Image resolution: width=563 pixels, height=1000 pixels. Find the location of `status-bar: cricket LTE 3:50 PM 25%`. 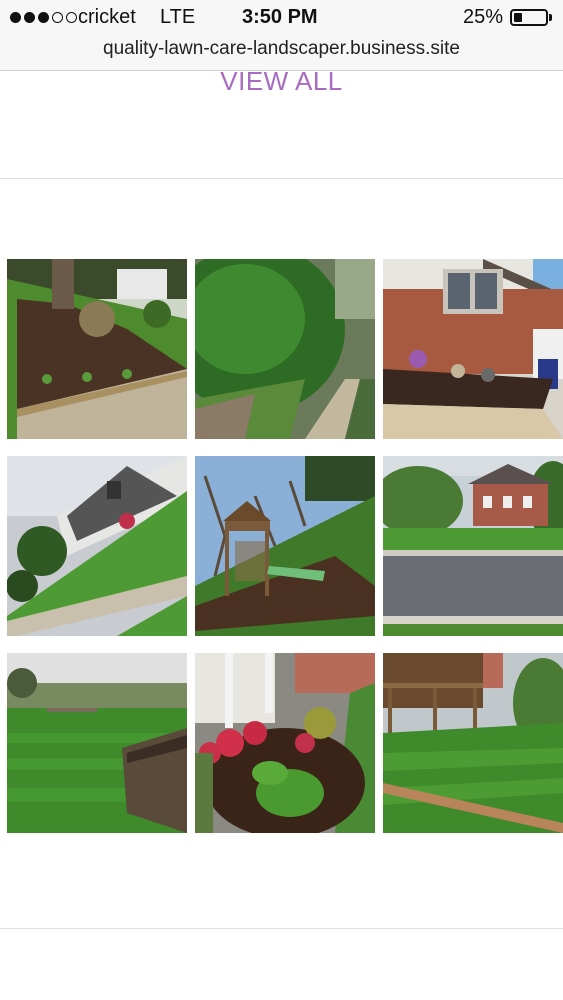

status-bar: cricket LTE 3:50 PM 25% is located at coordinates (281, 18).